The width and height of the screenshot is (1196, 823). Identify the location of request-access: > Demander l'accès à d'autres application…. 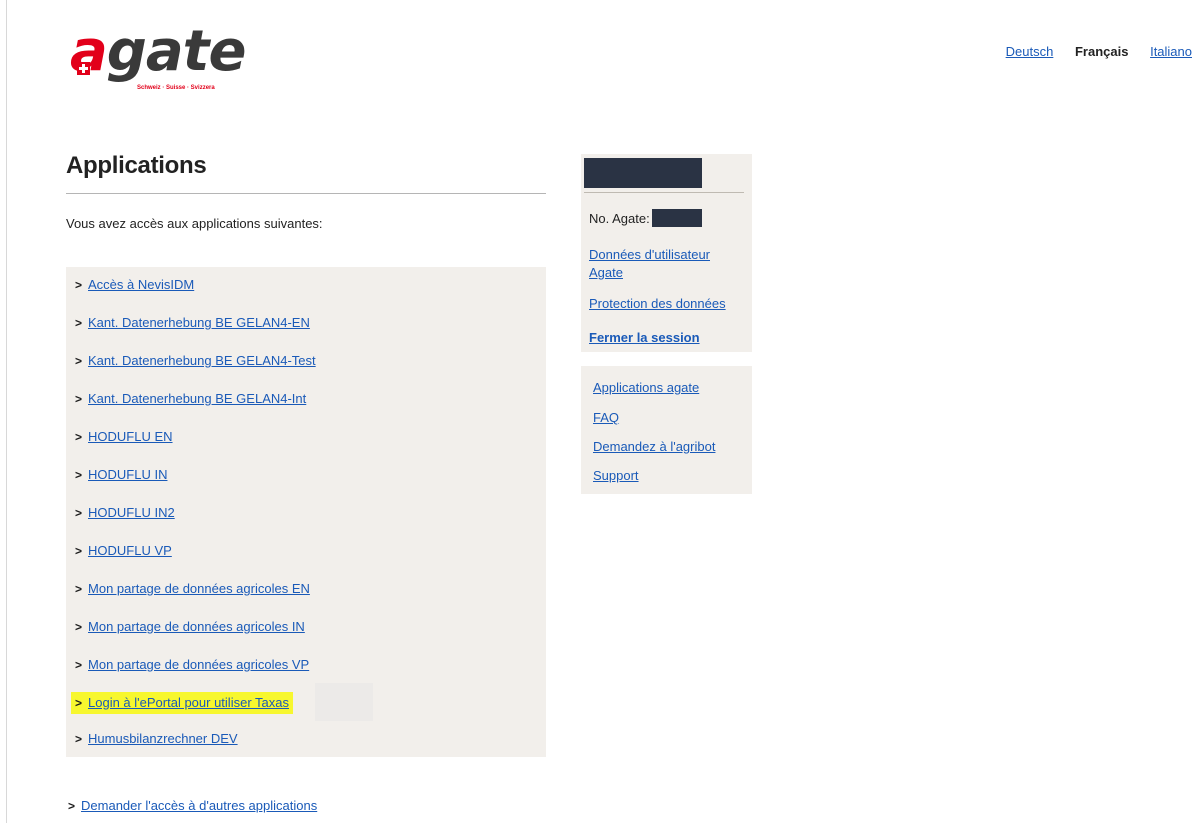
(192, 805).